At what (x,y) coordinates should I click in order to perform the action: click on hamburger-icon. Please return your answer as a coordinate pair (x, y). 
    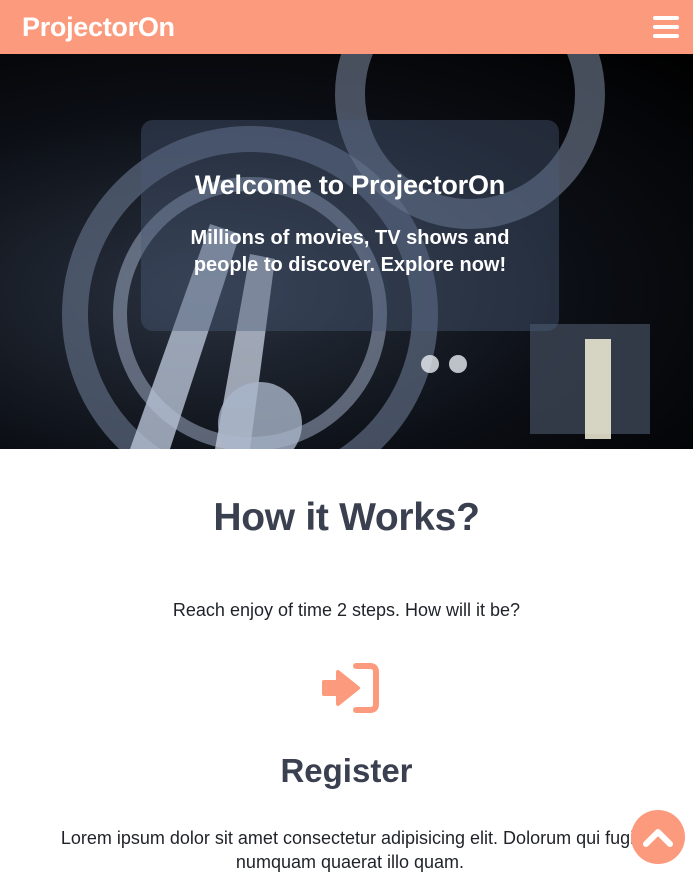
    Looking at the image, I should click on (666, 27).